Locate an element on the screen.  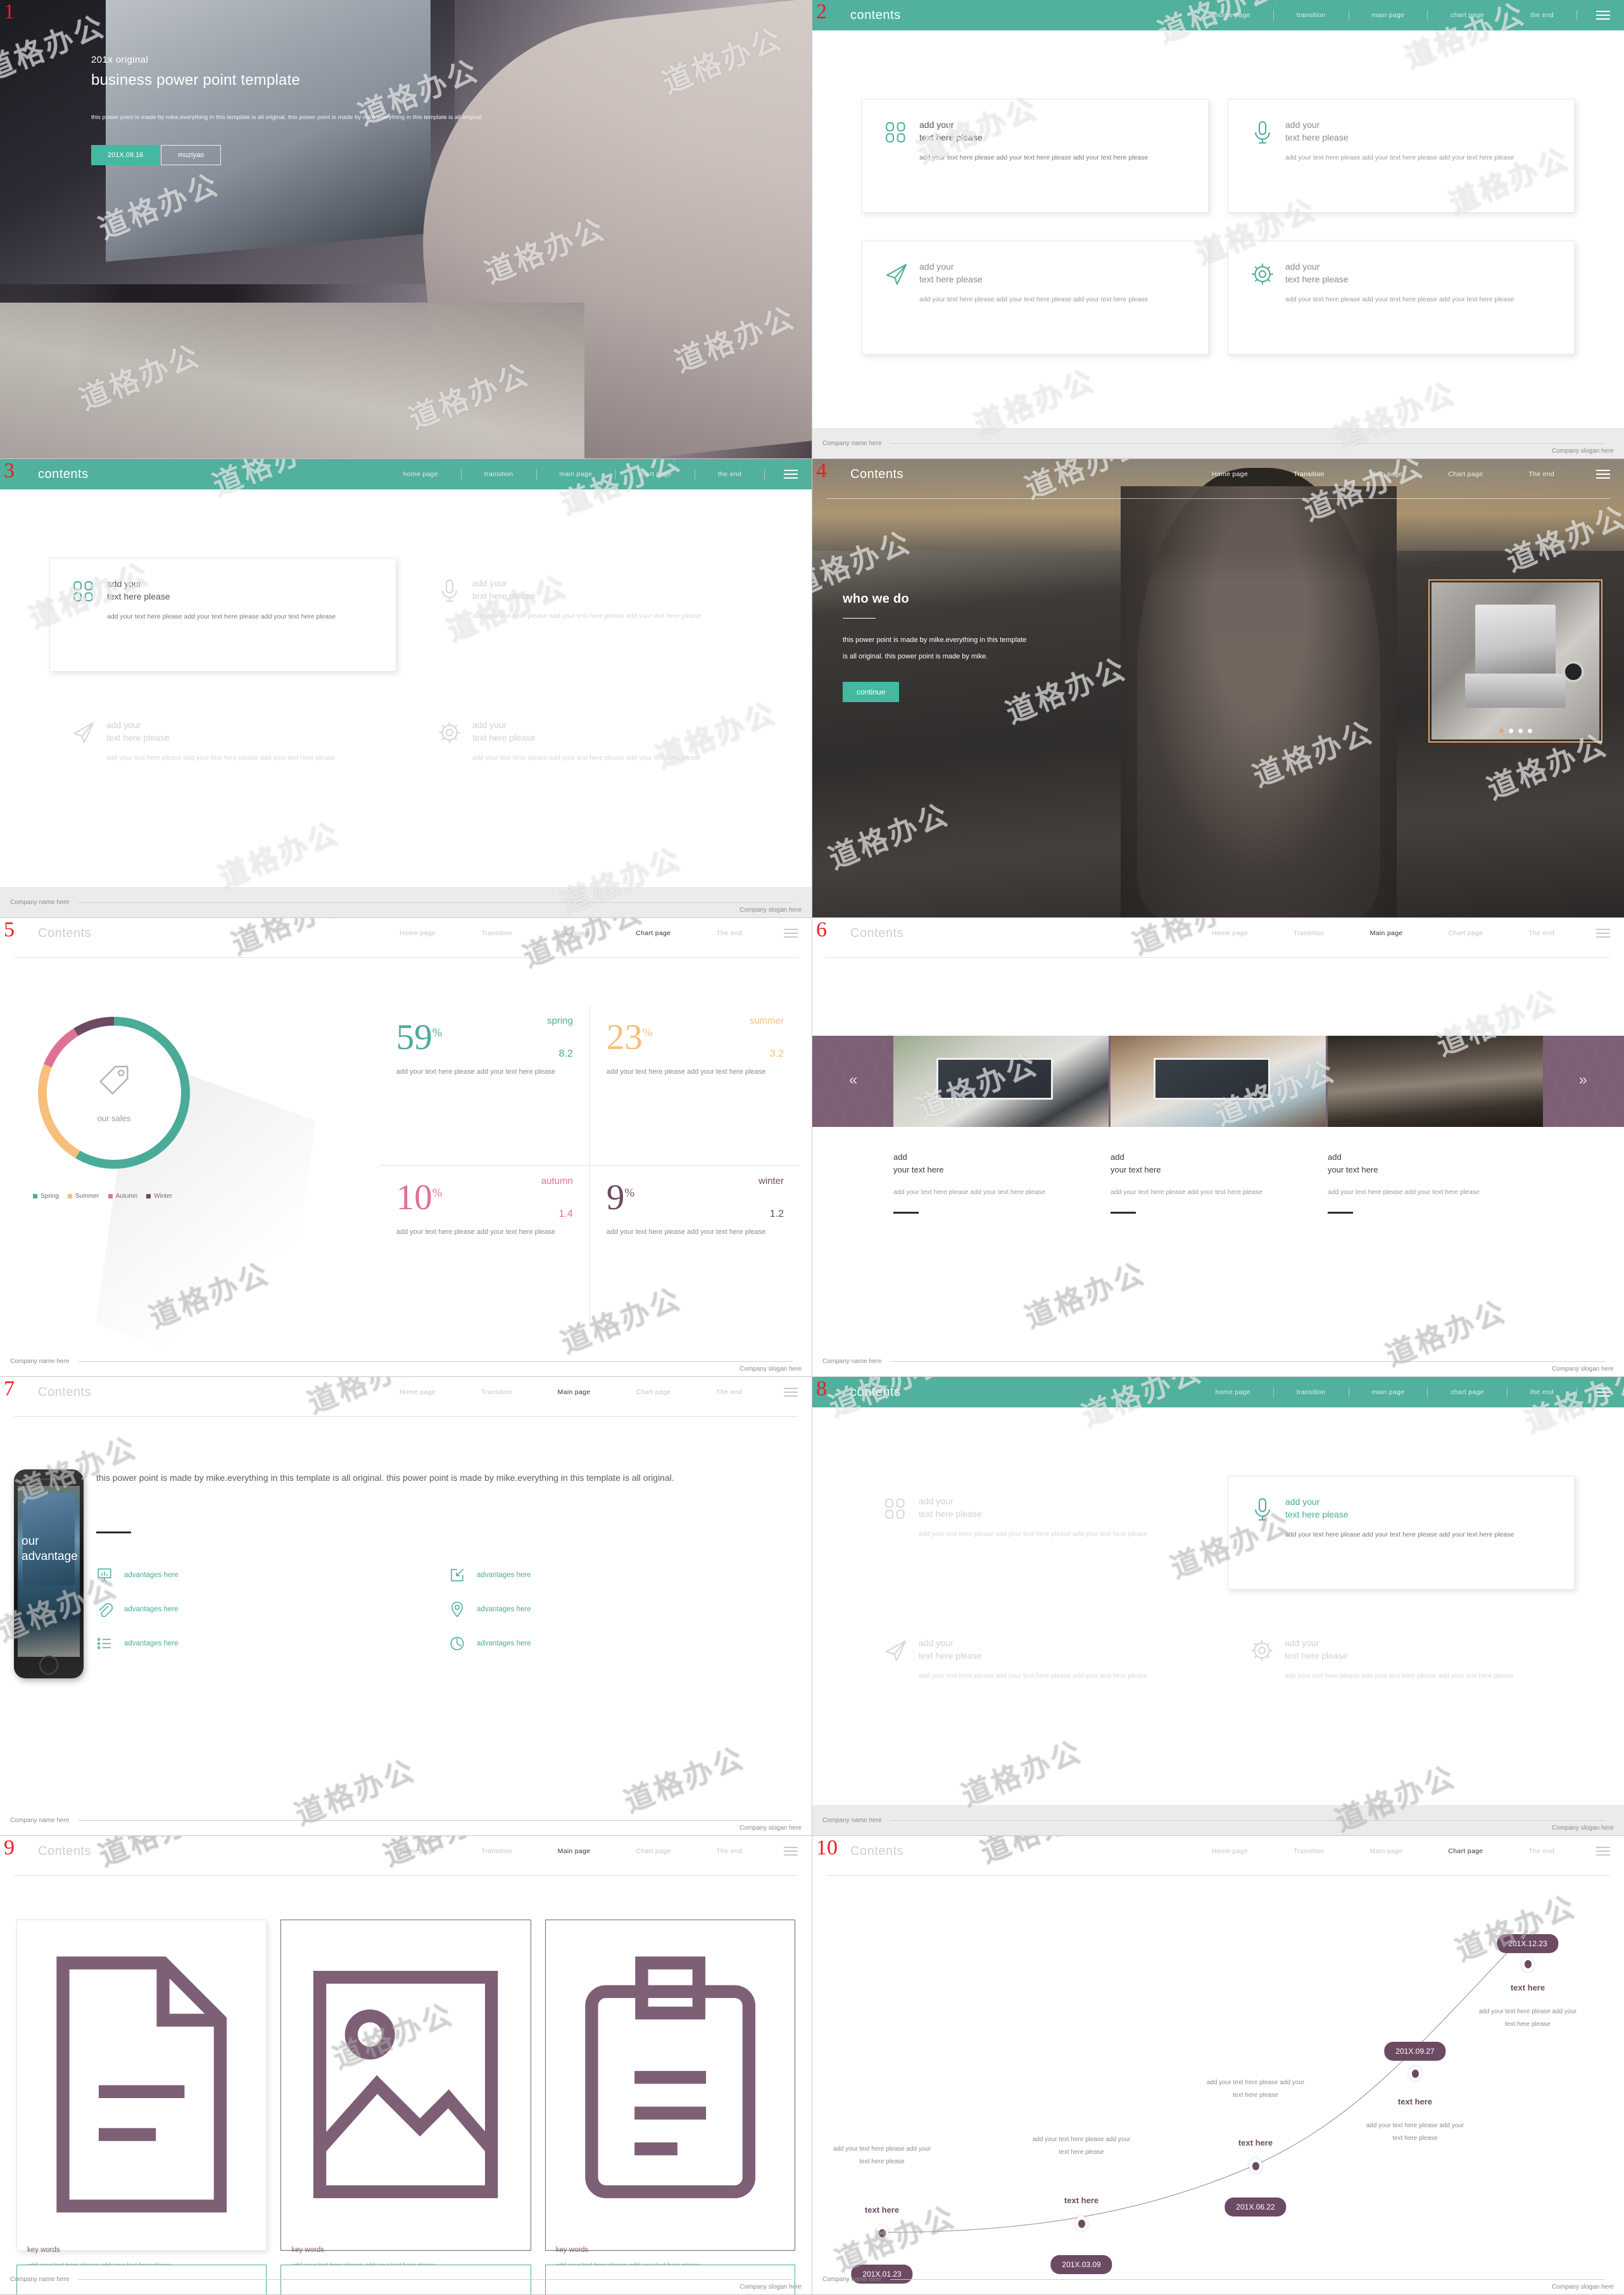
phone-home-button is located at coordinates (48, 1665).